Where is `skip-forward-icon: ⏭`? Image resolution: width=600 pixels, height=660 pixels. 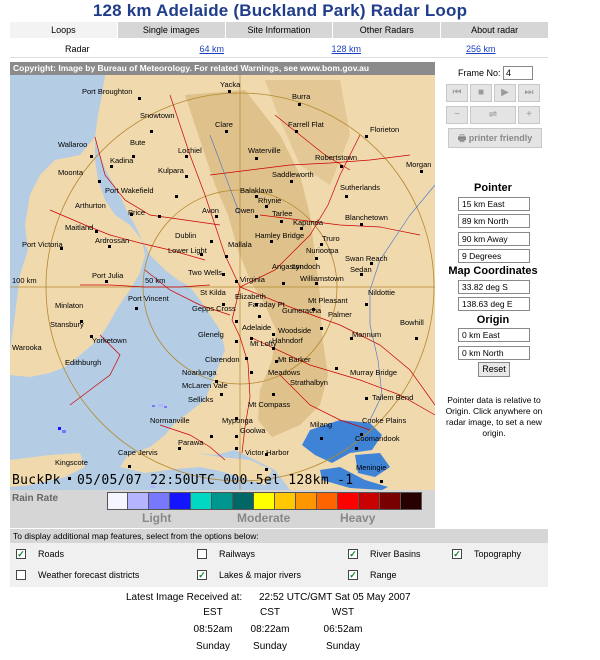 skip-forward-icon: ⏭ is located at coordinates (529, 92).